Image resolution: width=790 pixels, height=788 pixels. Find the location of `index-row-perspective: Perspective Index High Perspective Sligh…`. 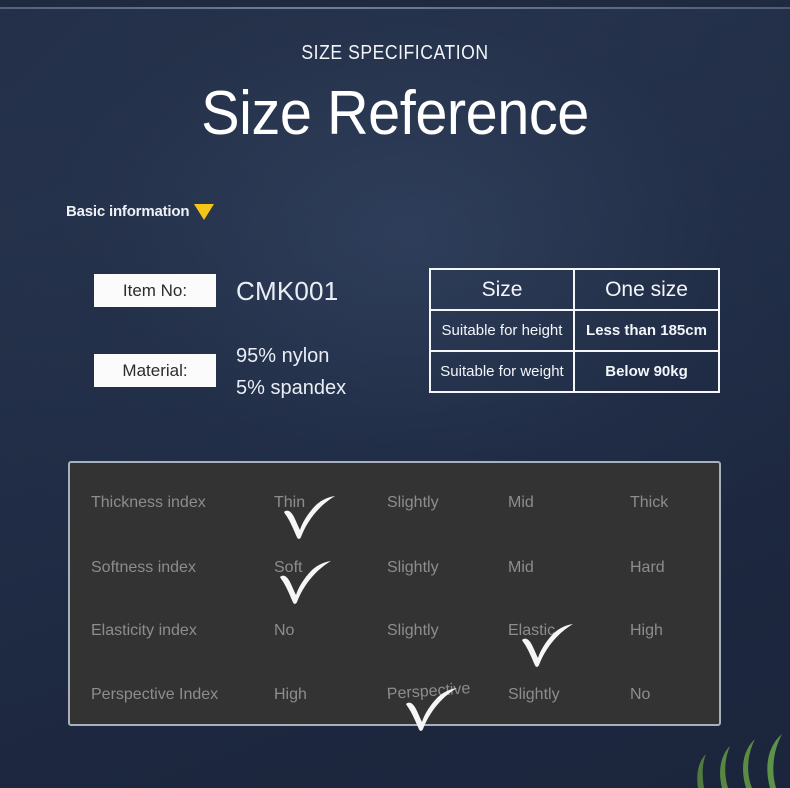

index-row-perspective: Perspective Index High Perspective Sligh… is located at coordinates (394, 699).